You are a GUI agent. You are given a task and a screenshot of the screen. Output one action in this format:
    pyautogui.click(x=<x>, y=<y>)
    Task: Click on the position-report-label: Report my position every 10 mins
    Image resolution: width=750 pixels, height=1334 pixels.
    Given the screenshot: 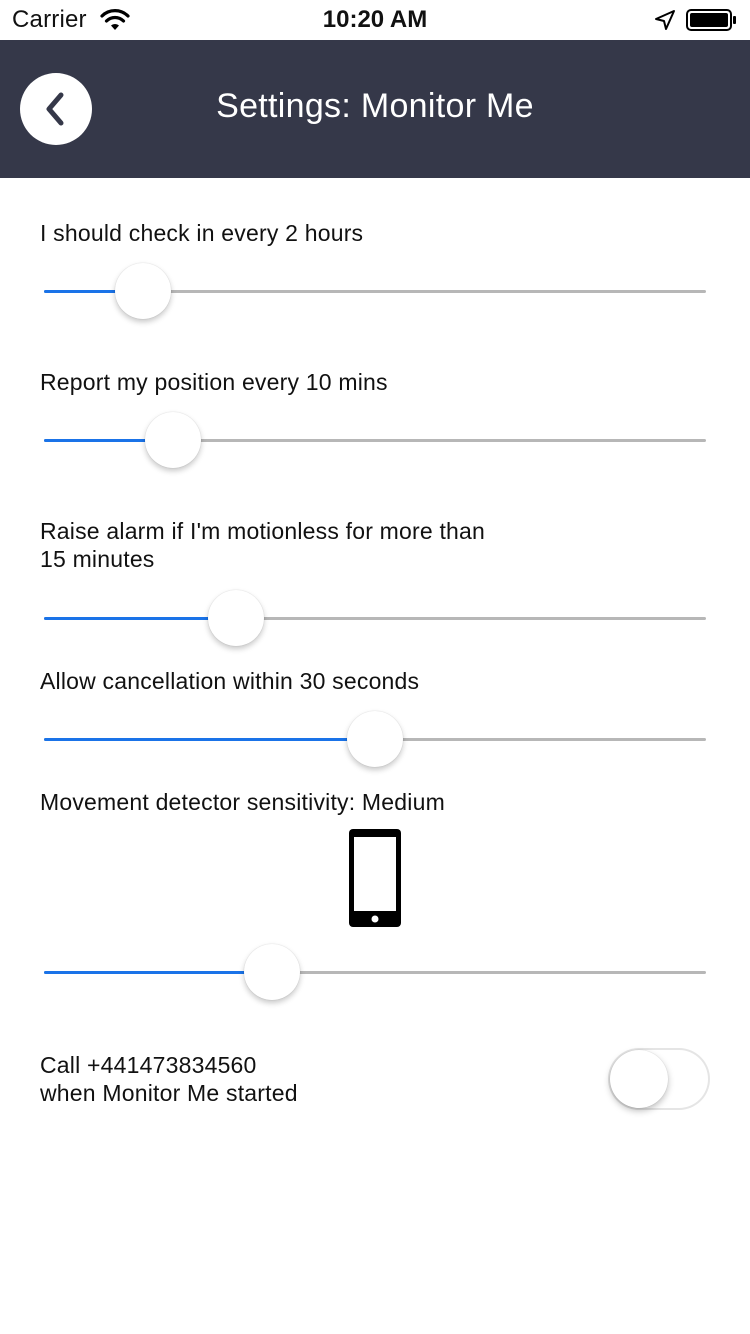 What is the action you would take?
    pyautogui.click(x=214, y=382)
    